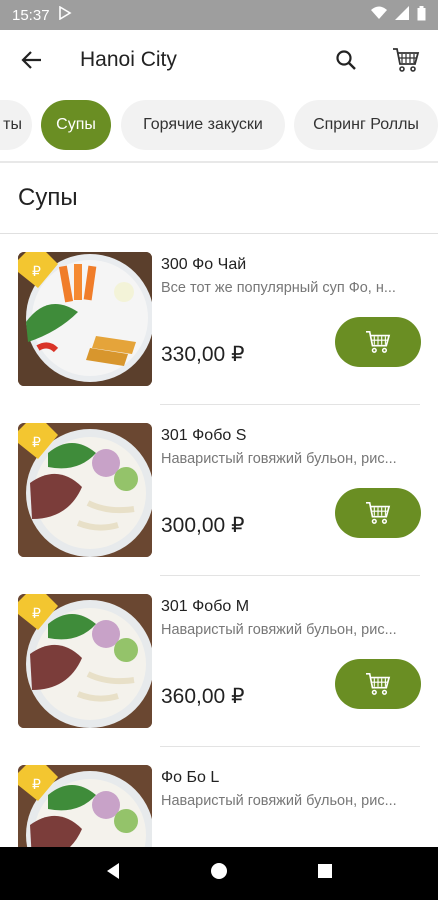 The width and height of the screenshot is (438, 900). I want to click on battery-icon, so click(421, 15).